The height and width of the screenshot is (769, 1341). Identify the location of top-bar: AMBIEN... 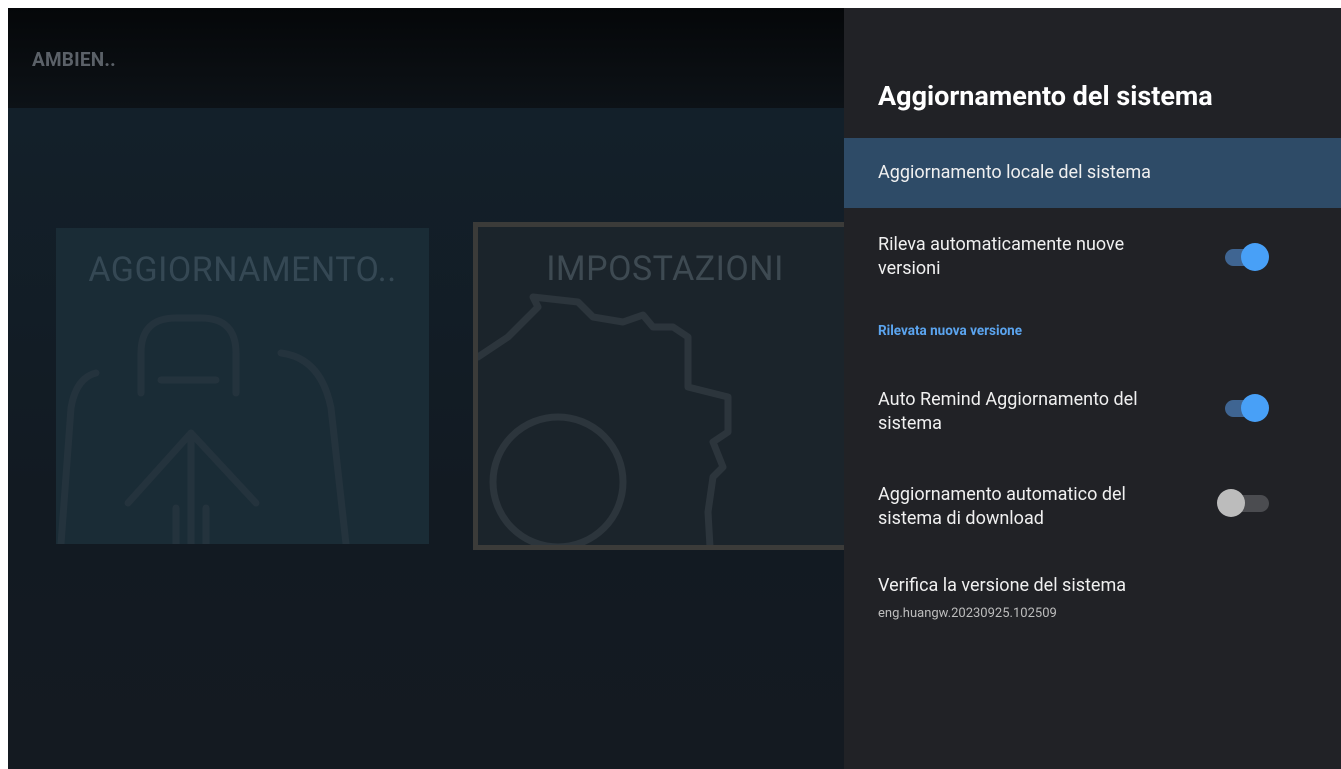
(426, 58).